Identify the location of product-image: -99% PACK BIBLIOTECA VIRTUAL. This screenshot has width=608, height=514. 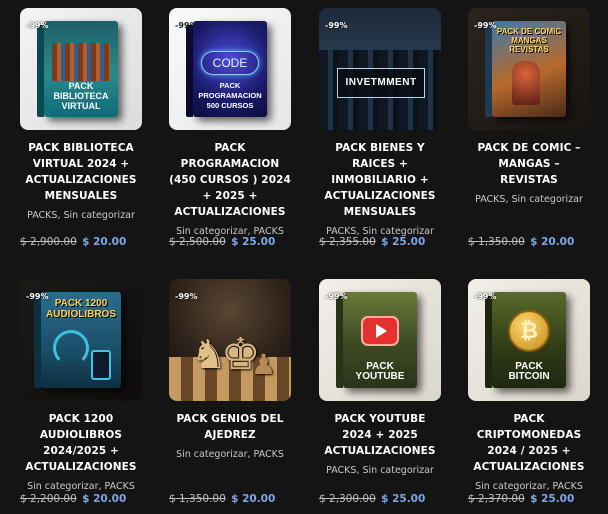
(81, 69).